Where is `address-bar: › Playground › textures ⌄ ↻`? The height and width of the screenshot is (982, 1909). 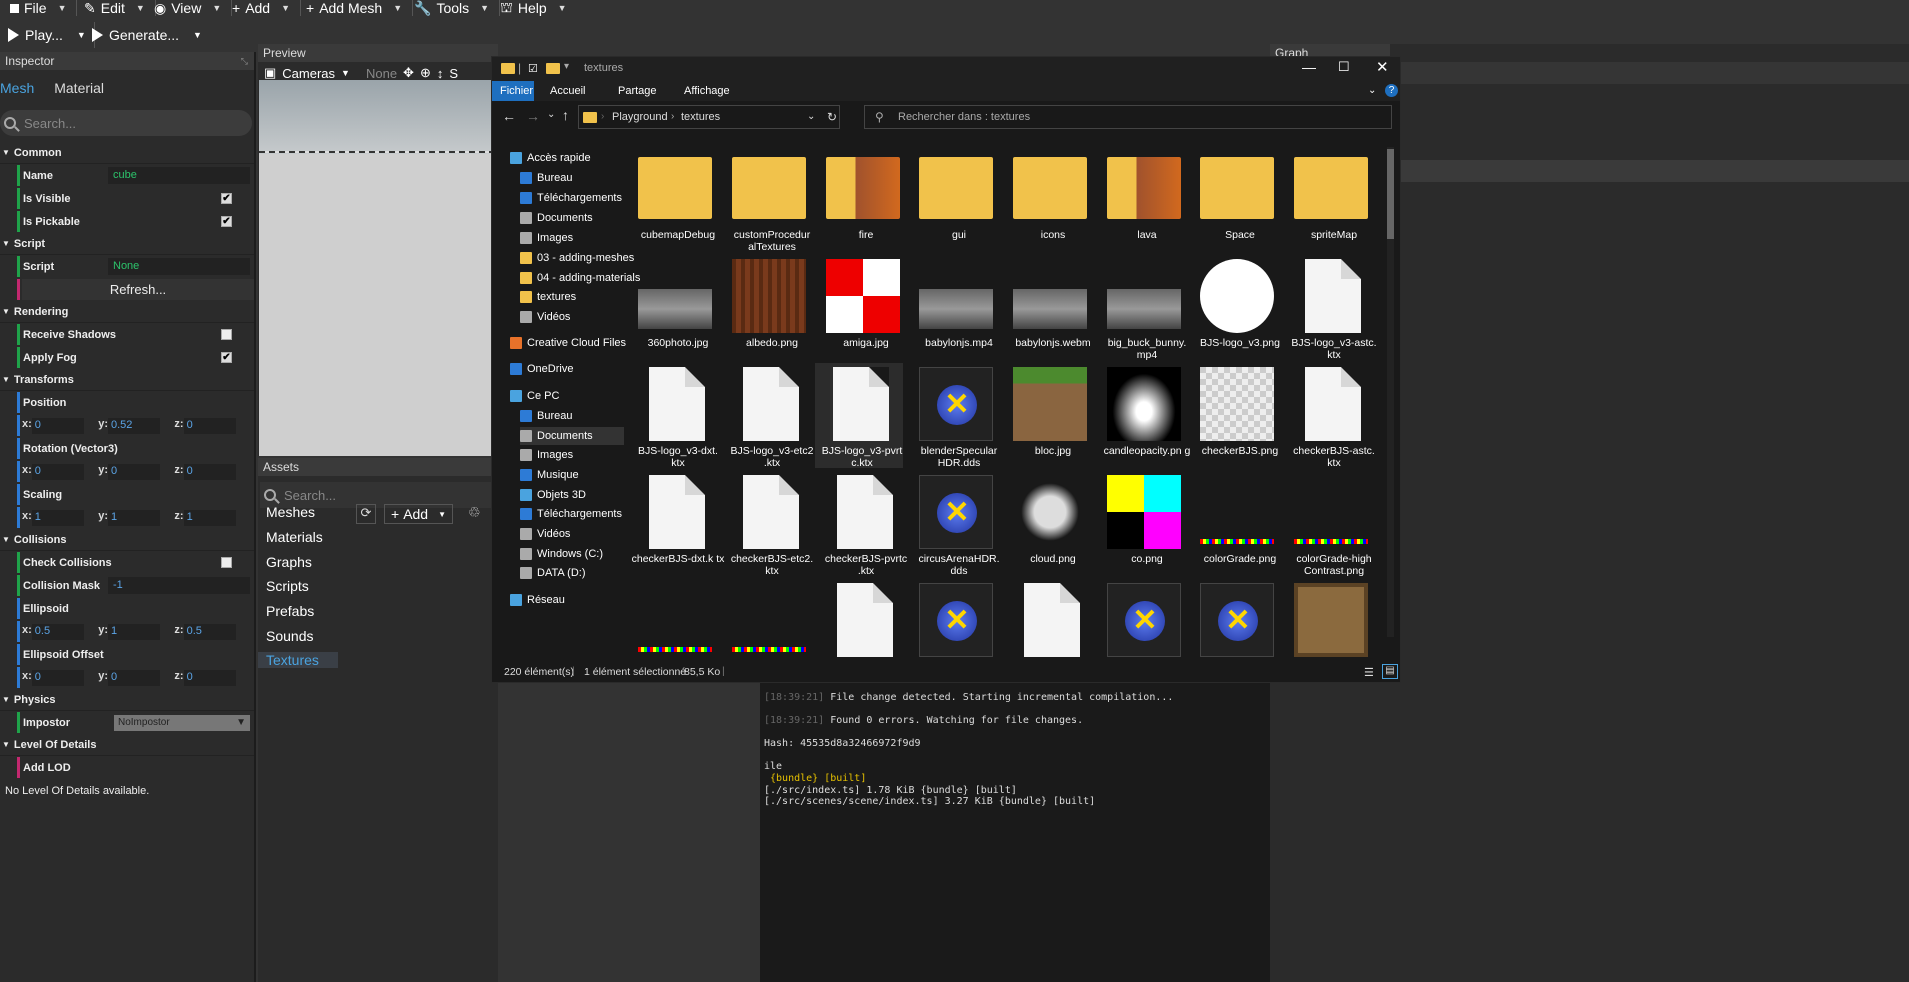
address-bar: › Playground › textures ⌄ ↻ is located at coordinates (709, 117).